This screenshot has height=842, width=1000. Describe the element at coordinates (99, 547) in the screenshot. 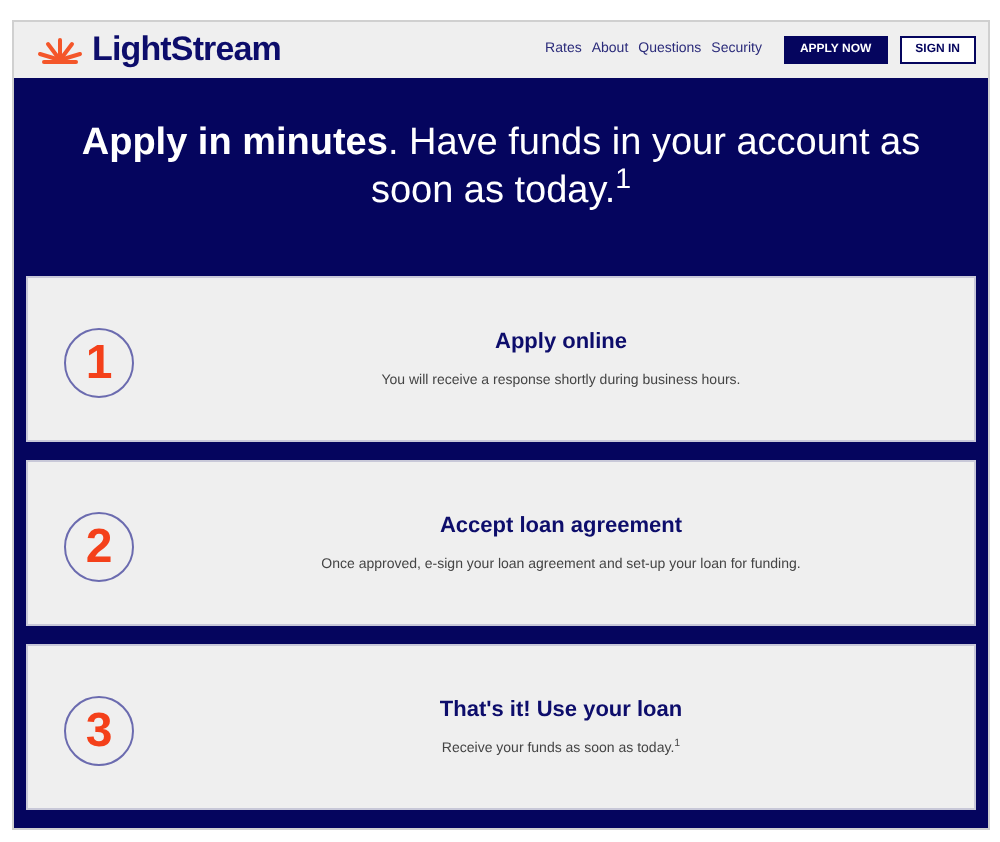

I see `step-number: 2` at that location.